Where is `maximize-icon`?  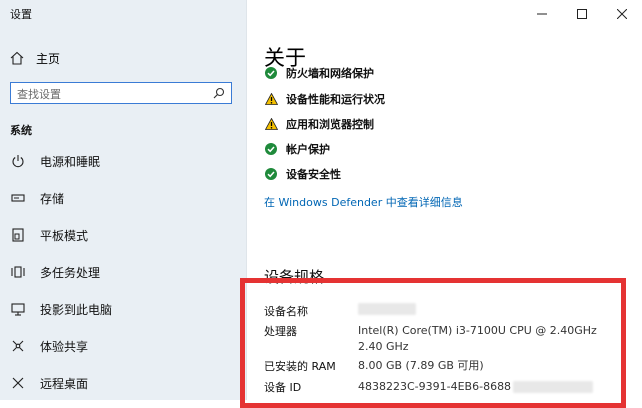 maximize-icon is located at coordinates (582, 14).